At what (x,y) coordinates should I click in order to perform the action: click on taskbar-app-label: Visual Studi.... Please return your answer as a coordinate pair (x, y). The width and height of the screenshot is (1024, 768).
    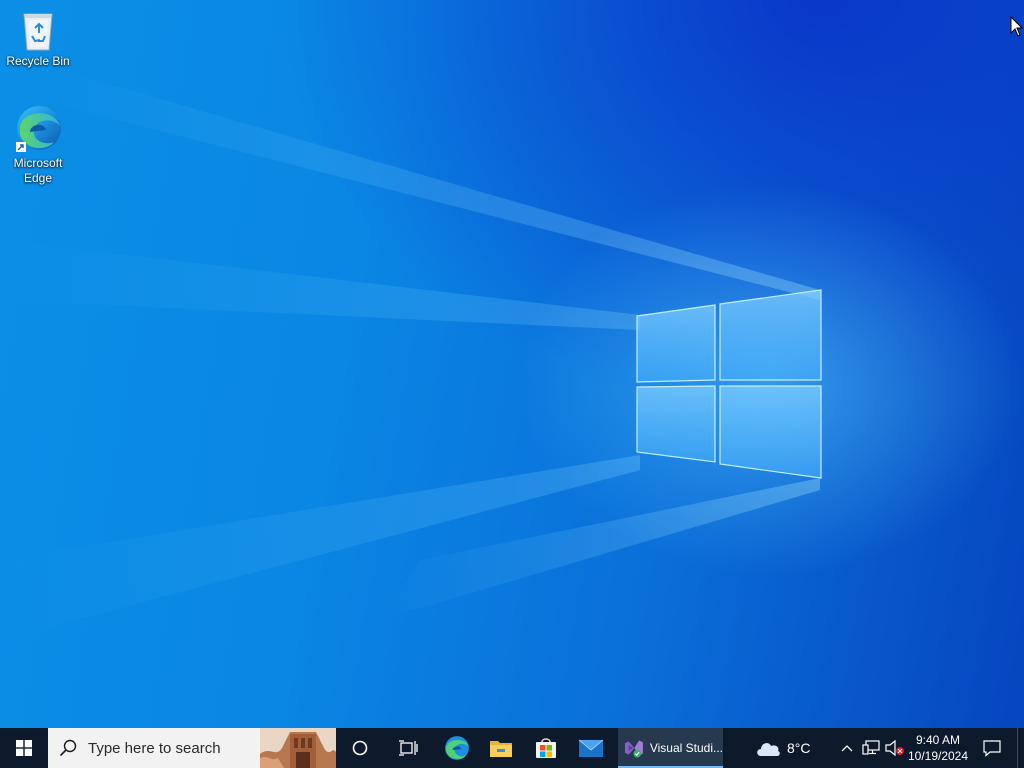
    Looking at the image, I should click on (686, 748).